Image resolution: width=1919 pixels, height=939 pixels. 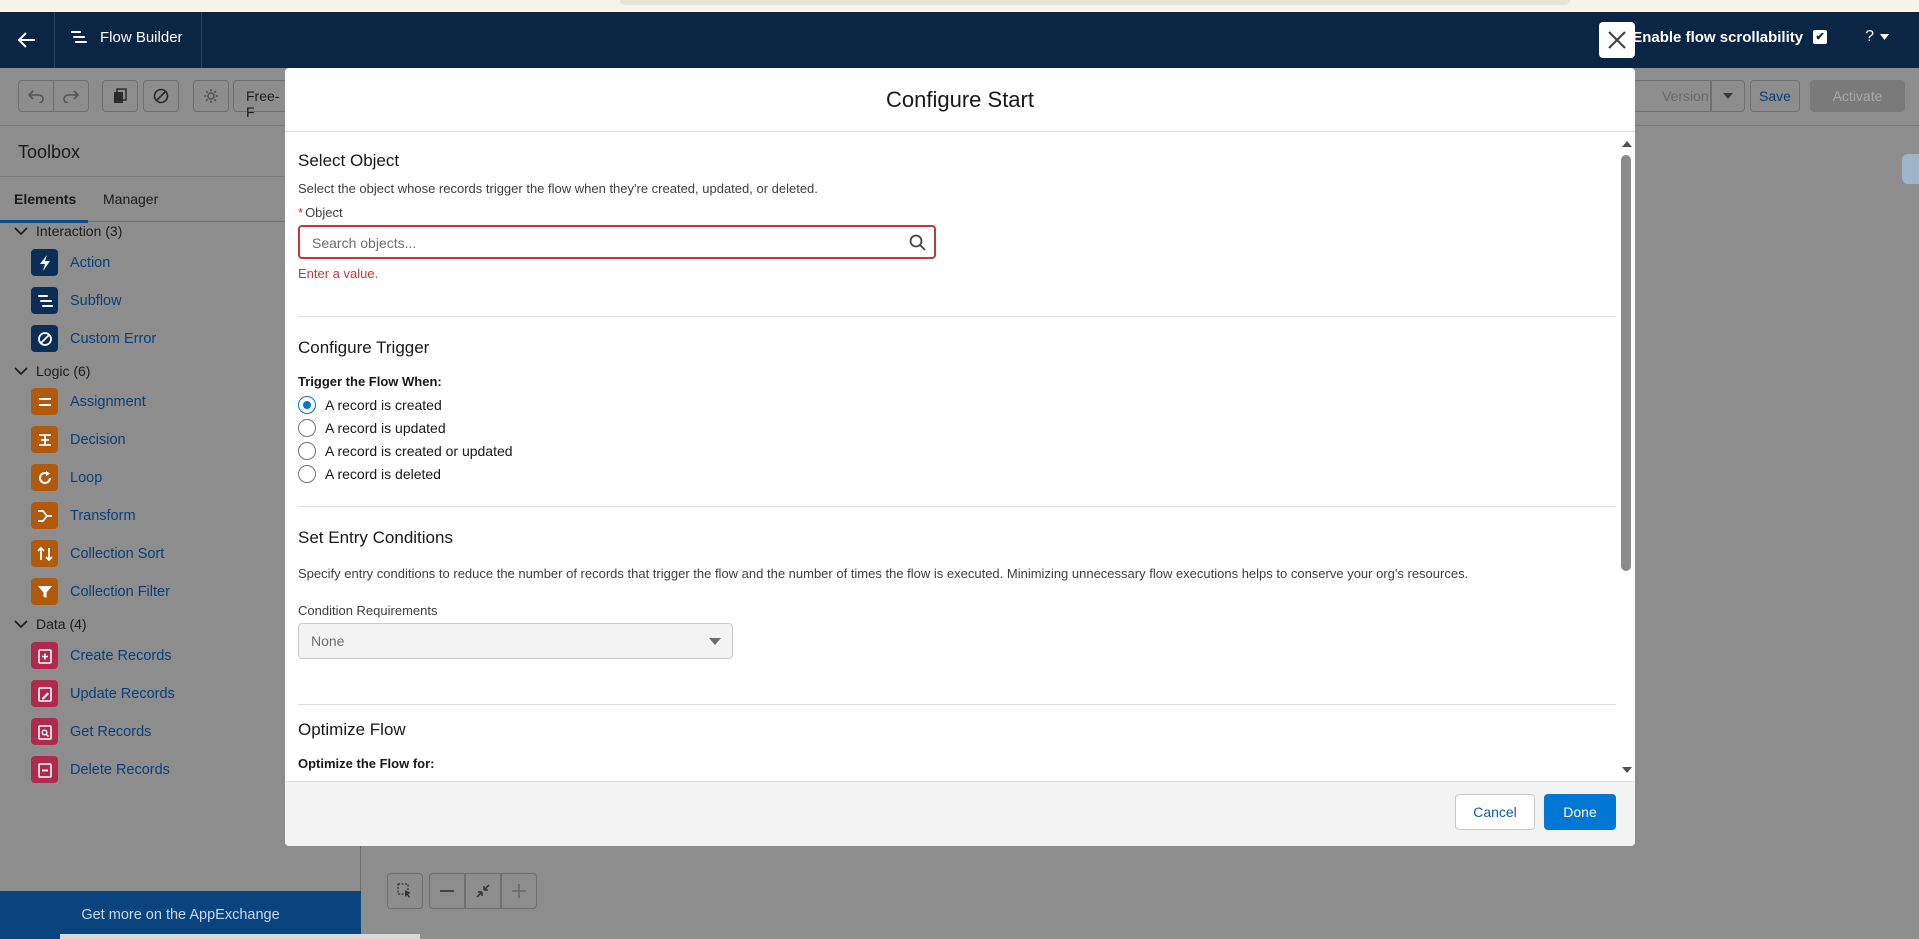 I want to click on select-icon, so click(x=404, y=890).